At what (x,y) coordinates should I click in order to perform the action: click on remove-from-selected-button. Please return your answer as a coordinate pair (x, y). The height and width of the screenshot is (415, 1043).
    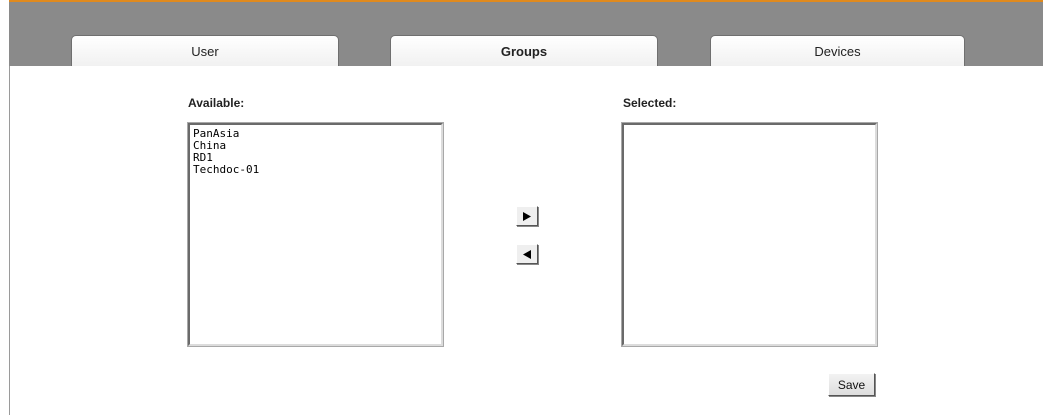
    Looking at the image, I should click on (527, 254).